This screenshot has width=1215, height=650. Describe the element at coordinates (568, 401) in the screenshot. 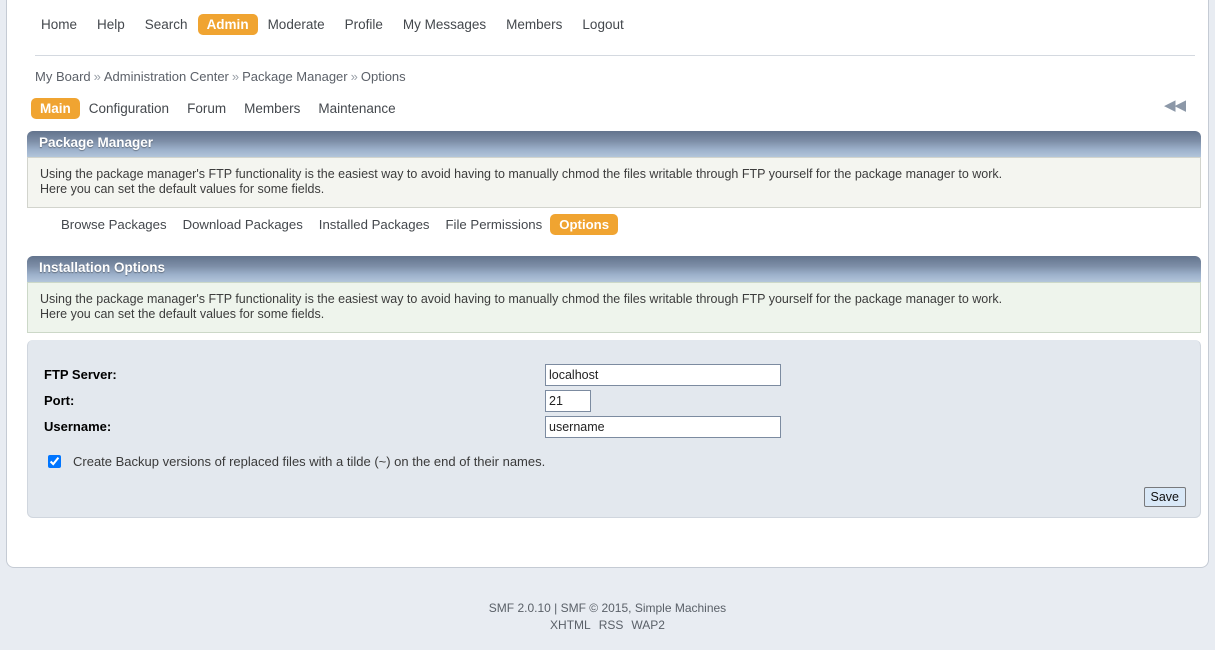

I see `ftp-port-input` at that location.